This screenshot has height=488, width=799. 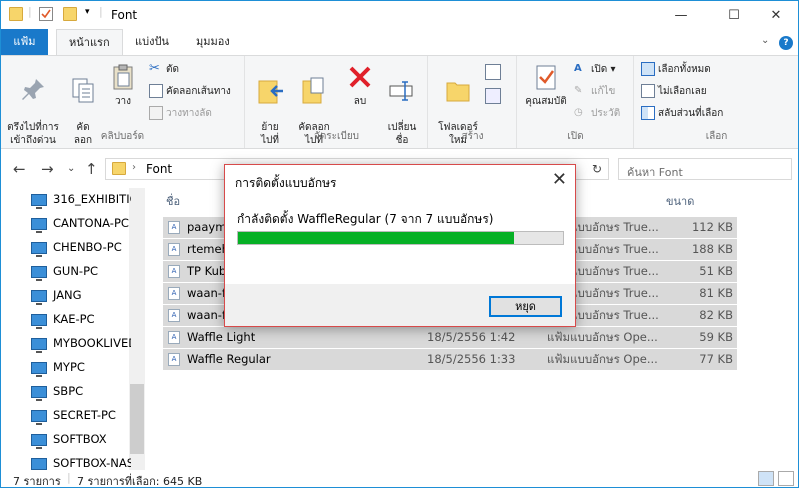 I want to click on nav-item-computer: CANTONA-PC, so click(x=81, y=223).